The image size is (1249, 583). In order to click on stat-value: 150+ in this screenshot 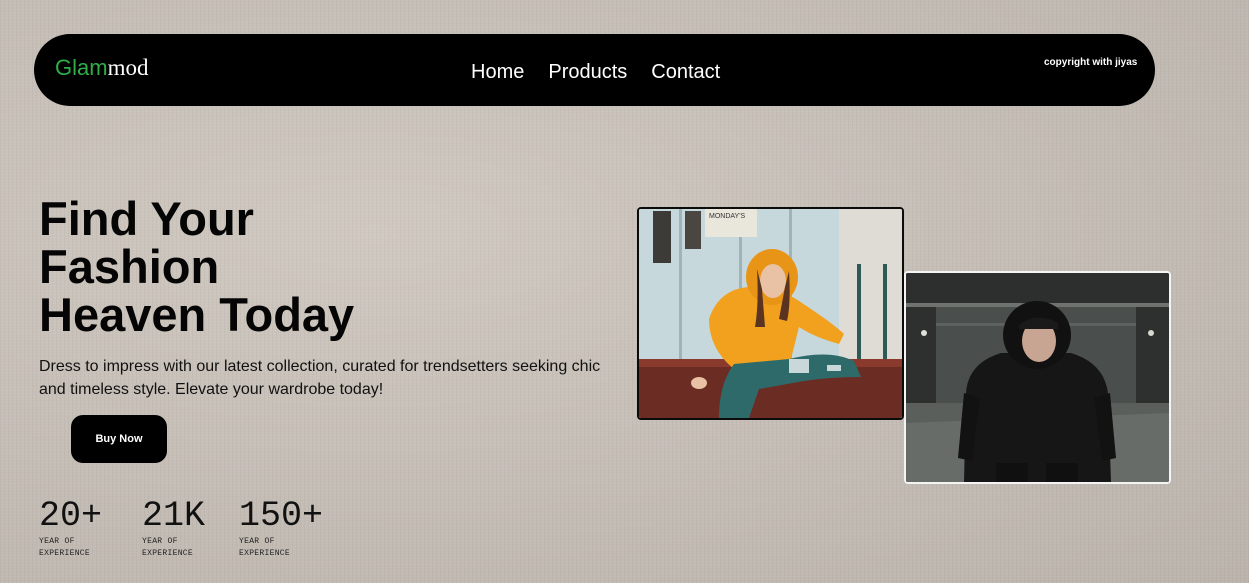, I will do `click(281, 516)`.